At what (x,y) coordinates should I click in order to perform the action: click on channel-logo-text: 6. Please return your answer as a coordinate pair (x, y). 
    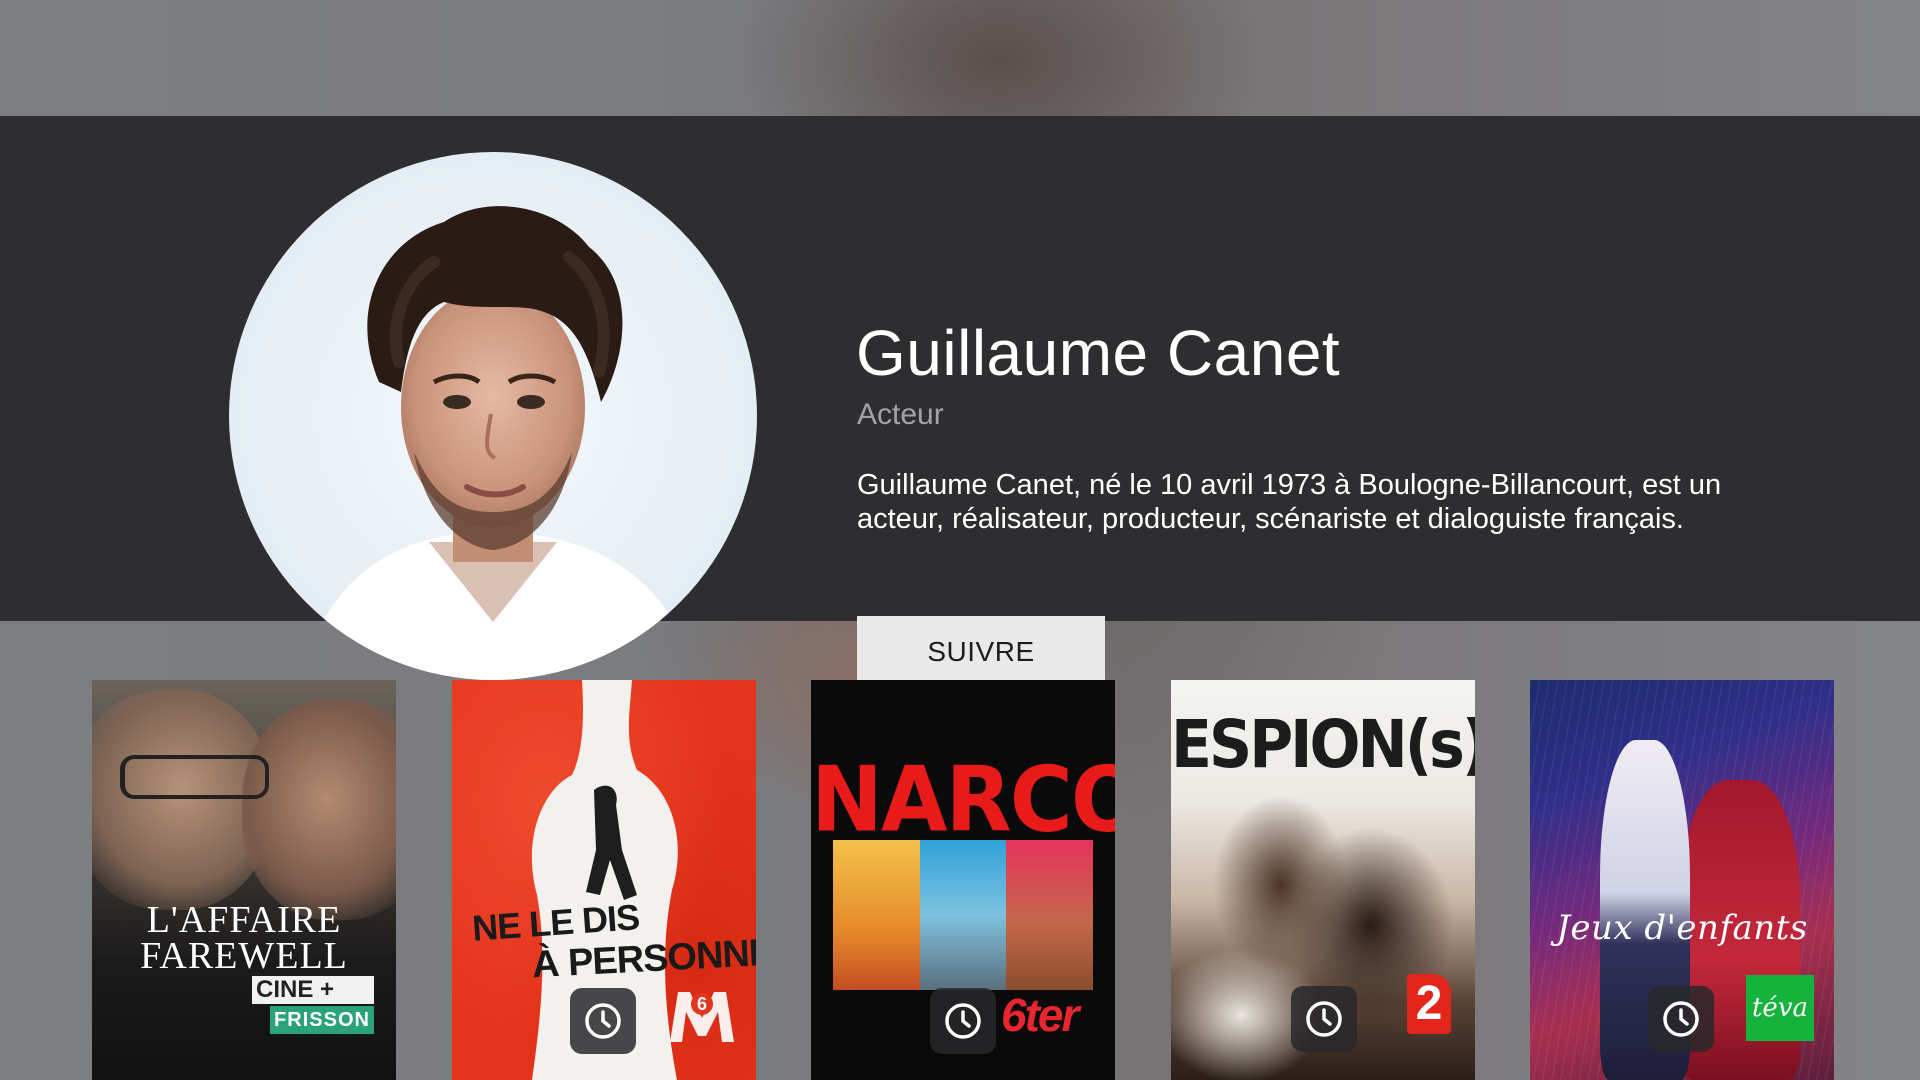
    Looking at the image, I should click on (702, 1004).